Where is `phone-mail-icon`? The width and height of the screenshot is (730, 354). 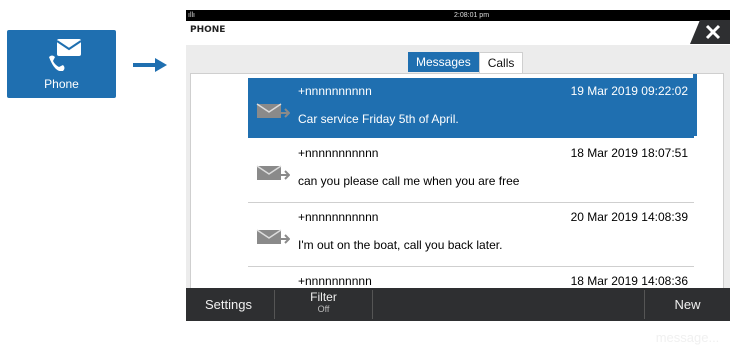
phone-mail-icon is located at coordinates (65, 55).